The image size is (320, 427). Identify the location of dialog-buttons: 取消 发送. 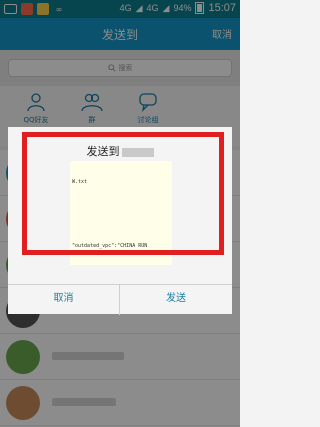
(120, 299).